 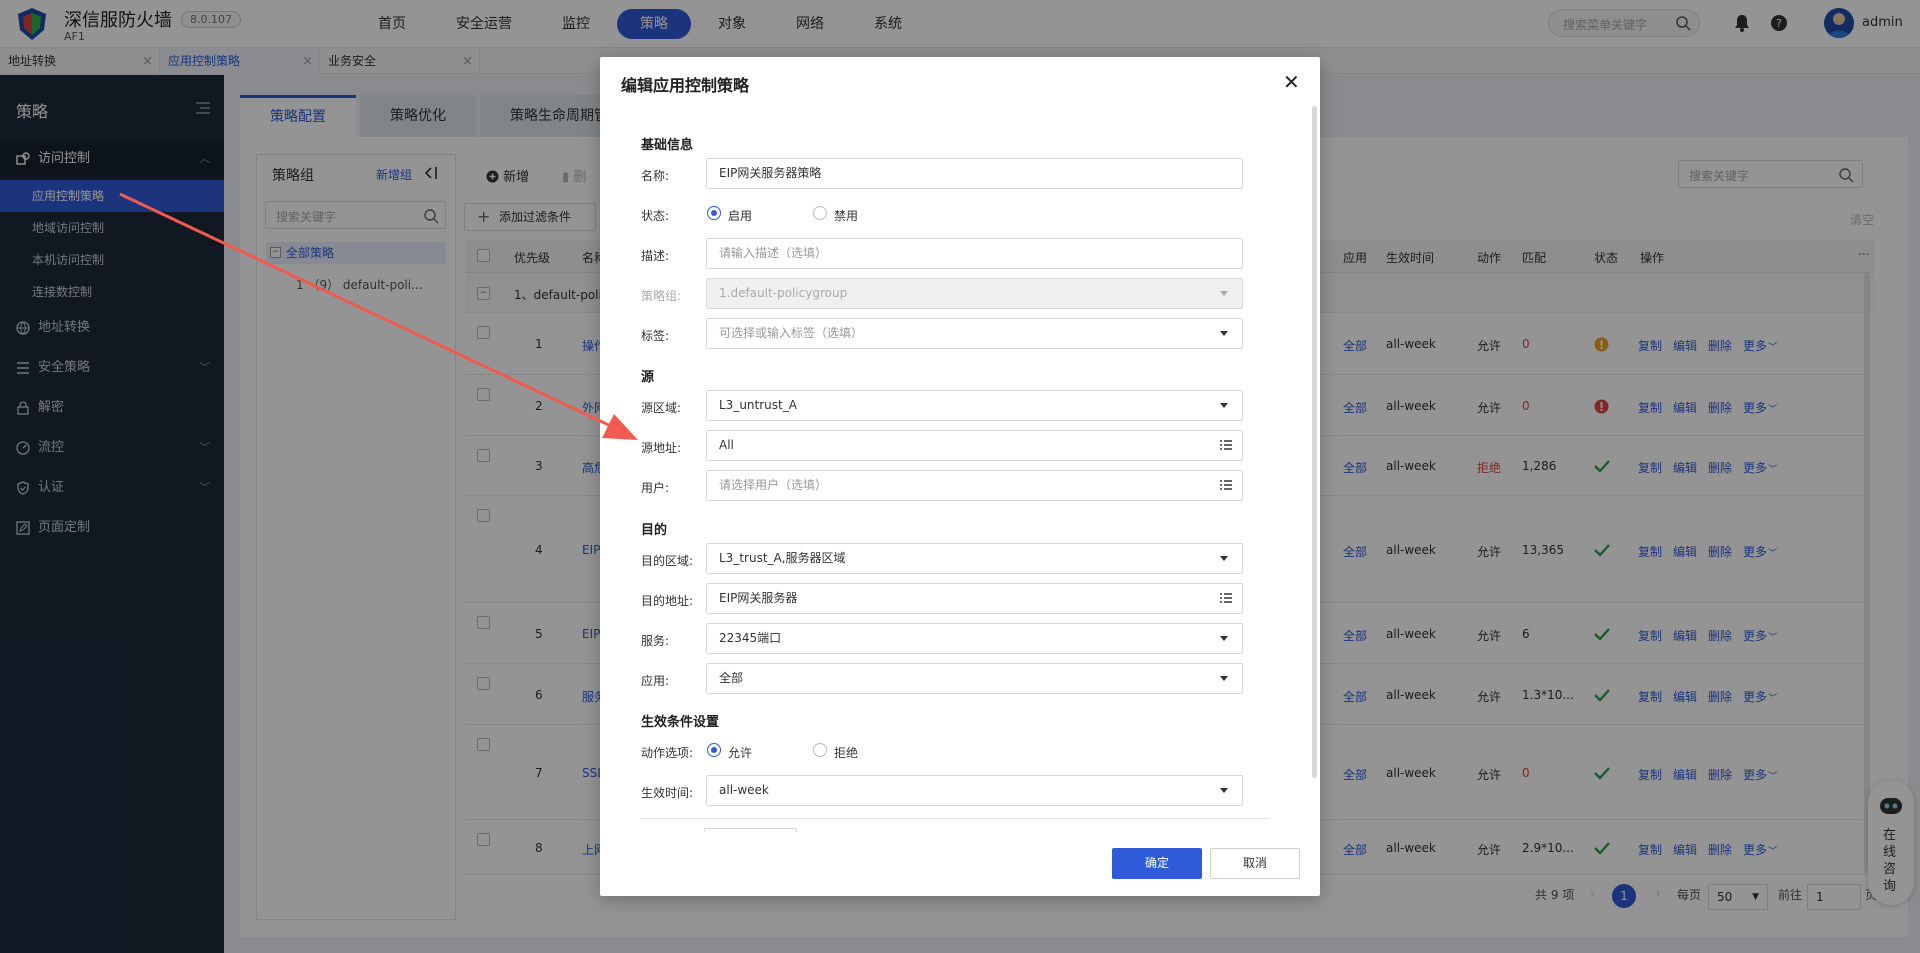 What do you see at coordinates (654, 530) in the screenshot?
I see `section-destination: 目的` at bounding box center [654, 530].